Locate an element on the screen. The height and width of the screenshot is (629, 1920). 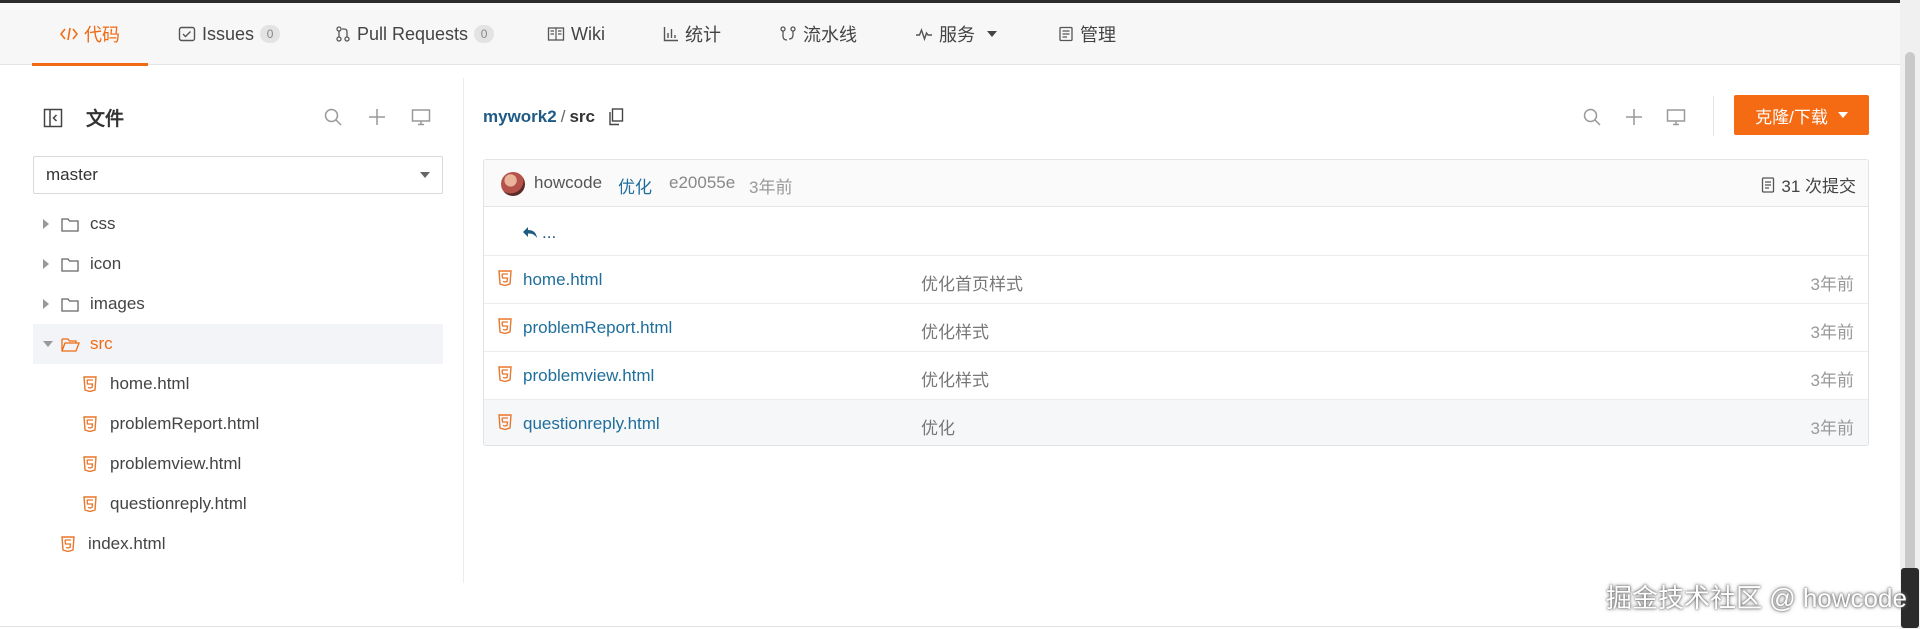
tree-item-label: icon is located at coordinates (106, 263).